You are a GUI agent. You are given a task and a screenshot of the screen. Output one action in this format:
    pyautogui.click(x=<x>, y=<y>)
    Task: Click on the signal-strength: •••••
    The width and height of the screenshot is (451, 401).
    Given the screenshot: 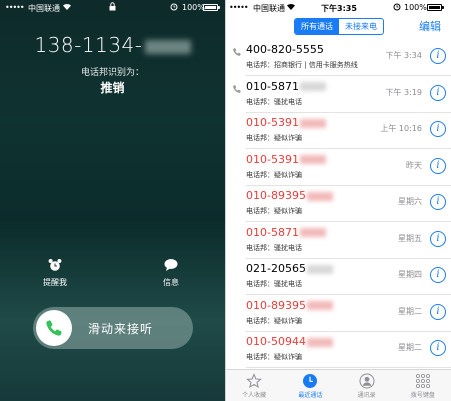 What is the action you would take?
    pyautogui.click(x=15, y=7)
    